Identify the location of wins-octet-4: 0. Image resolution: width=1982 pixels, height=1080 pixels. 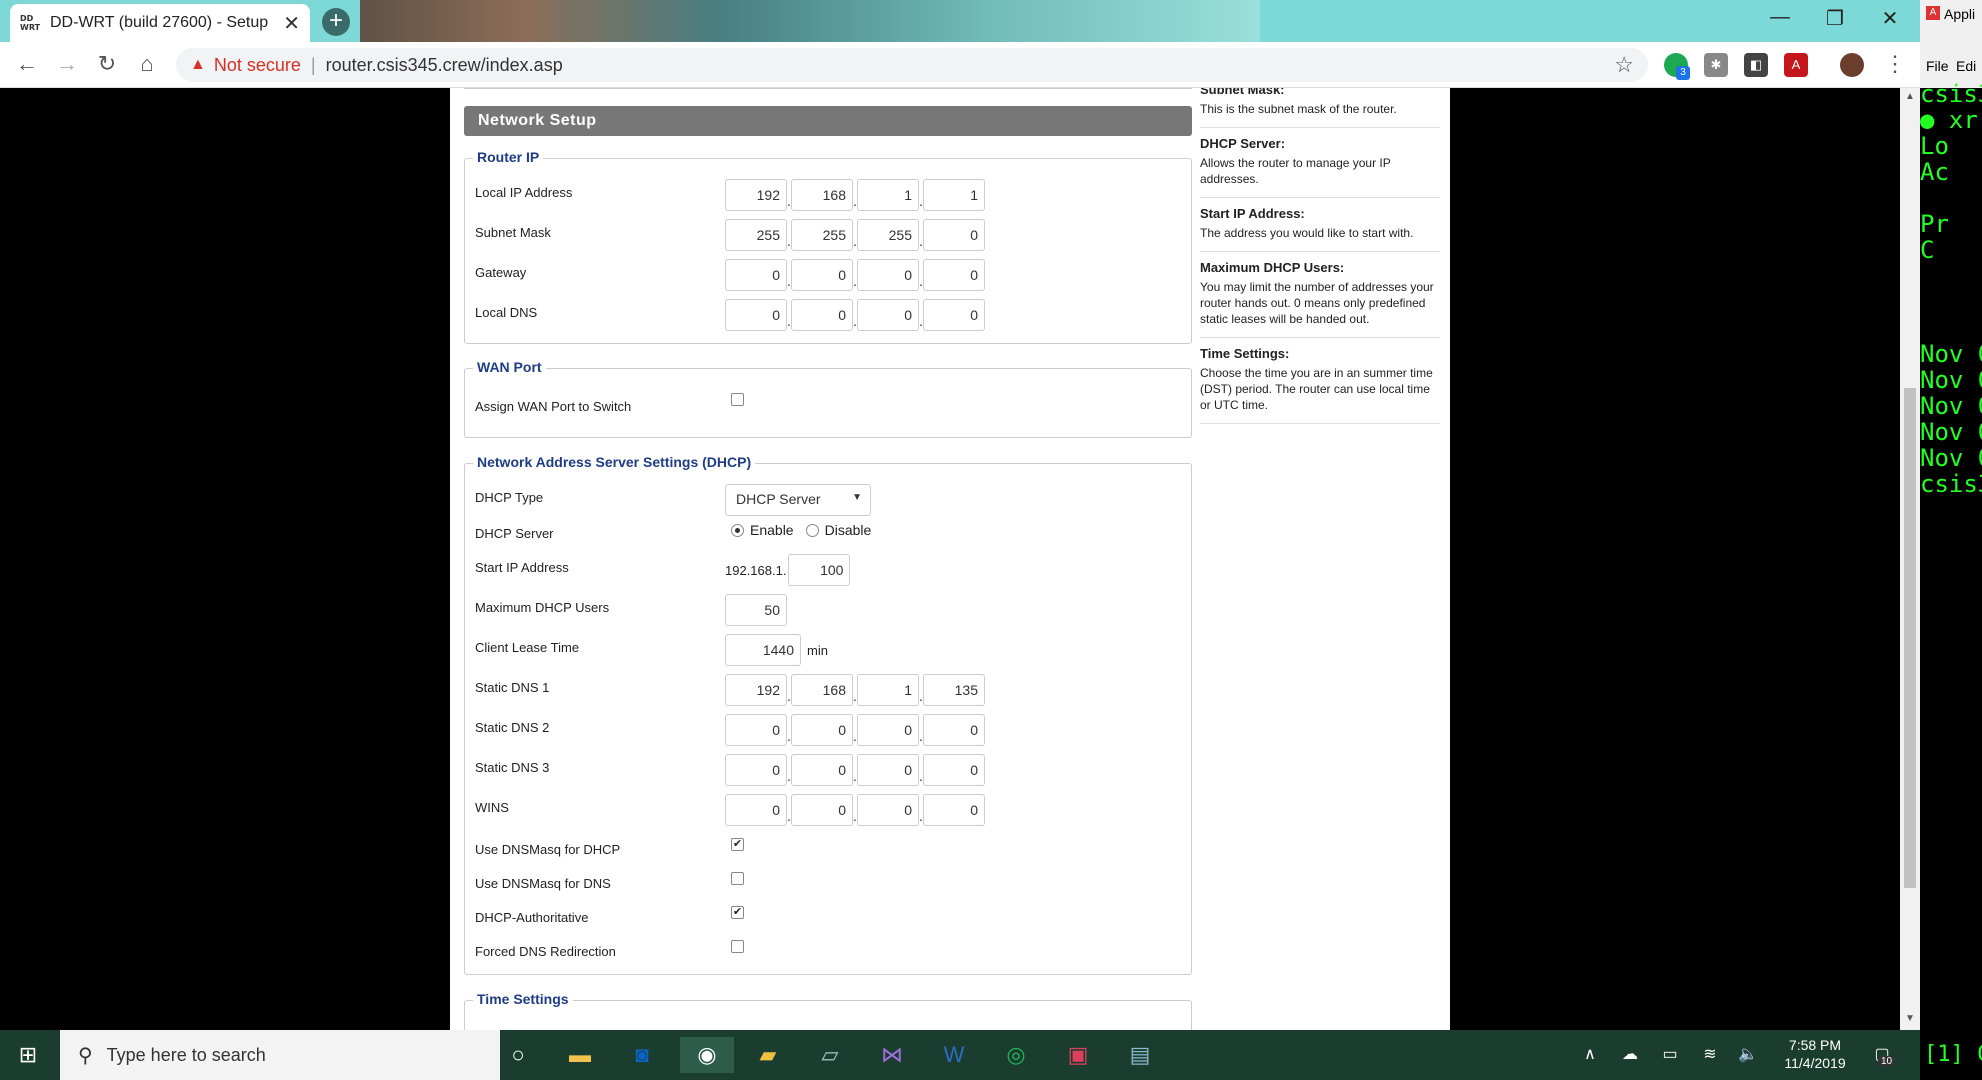
(954, 810).